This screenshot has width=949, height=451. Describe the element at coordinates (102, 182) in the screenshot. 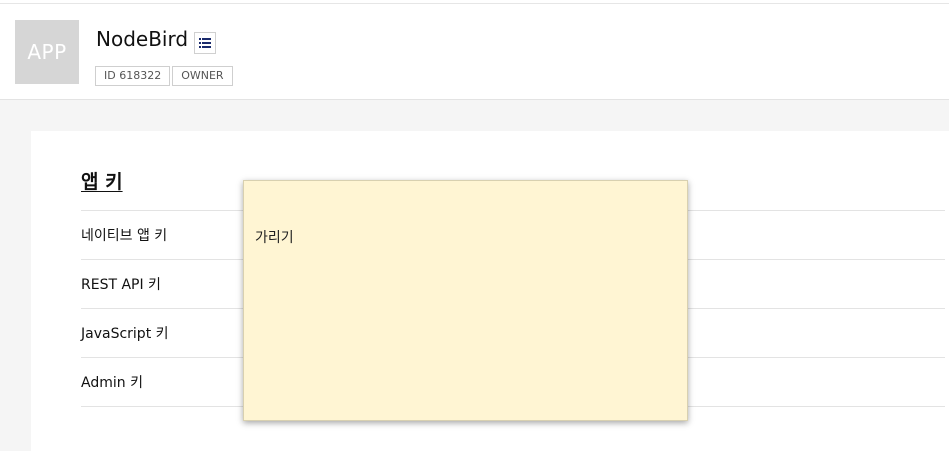

I see `section-title: 앱 키` at that location.